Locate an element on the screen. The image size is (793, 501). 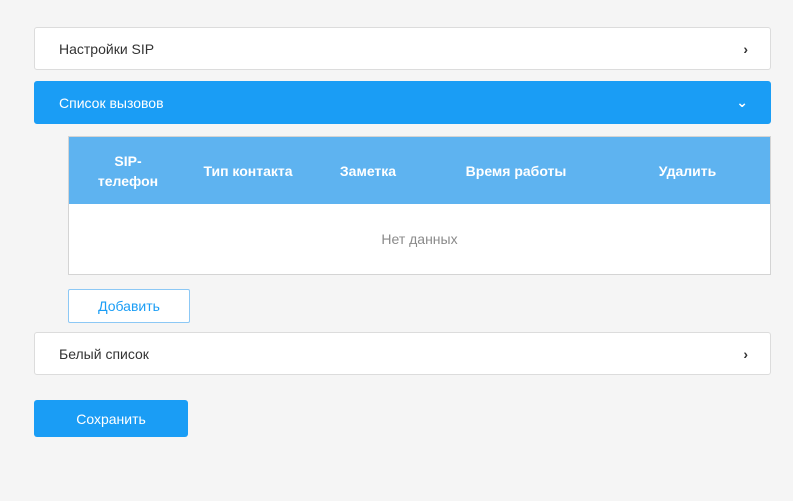
accordion-sip-settings-label: Настройки SIP is located at coordinates (107, 48).